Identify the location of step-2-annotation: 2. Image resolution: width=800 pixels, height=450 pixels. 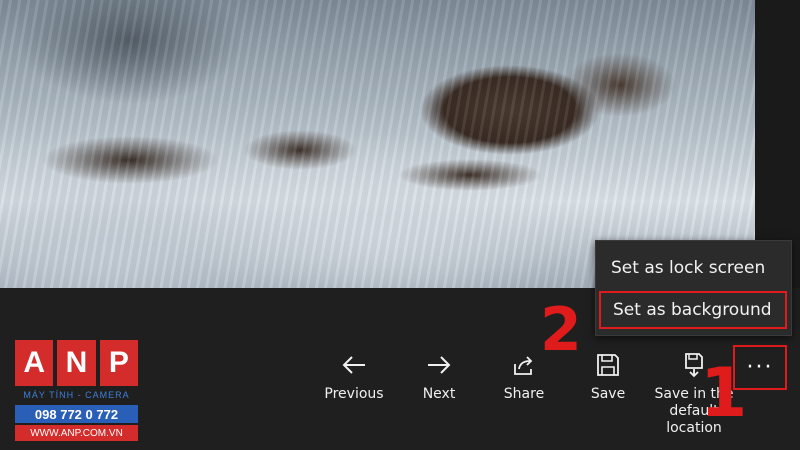
(561, 330).